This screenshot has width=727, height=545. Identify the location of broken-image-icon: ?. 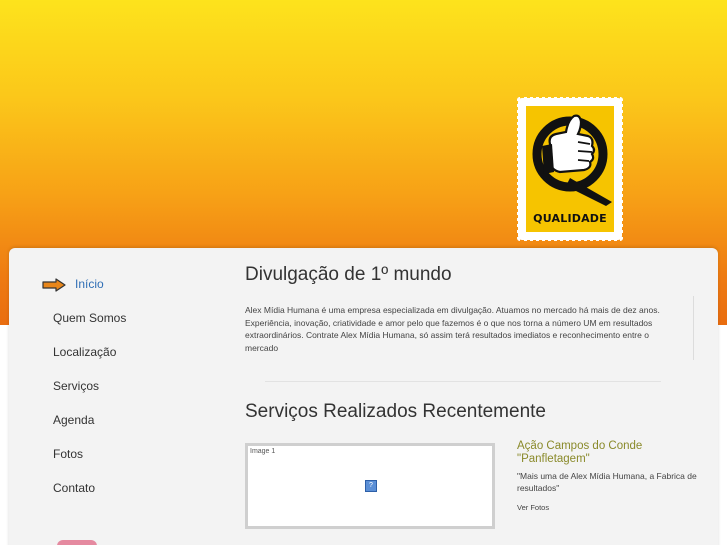
(371, 486).